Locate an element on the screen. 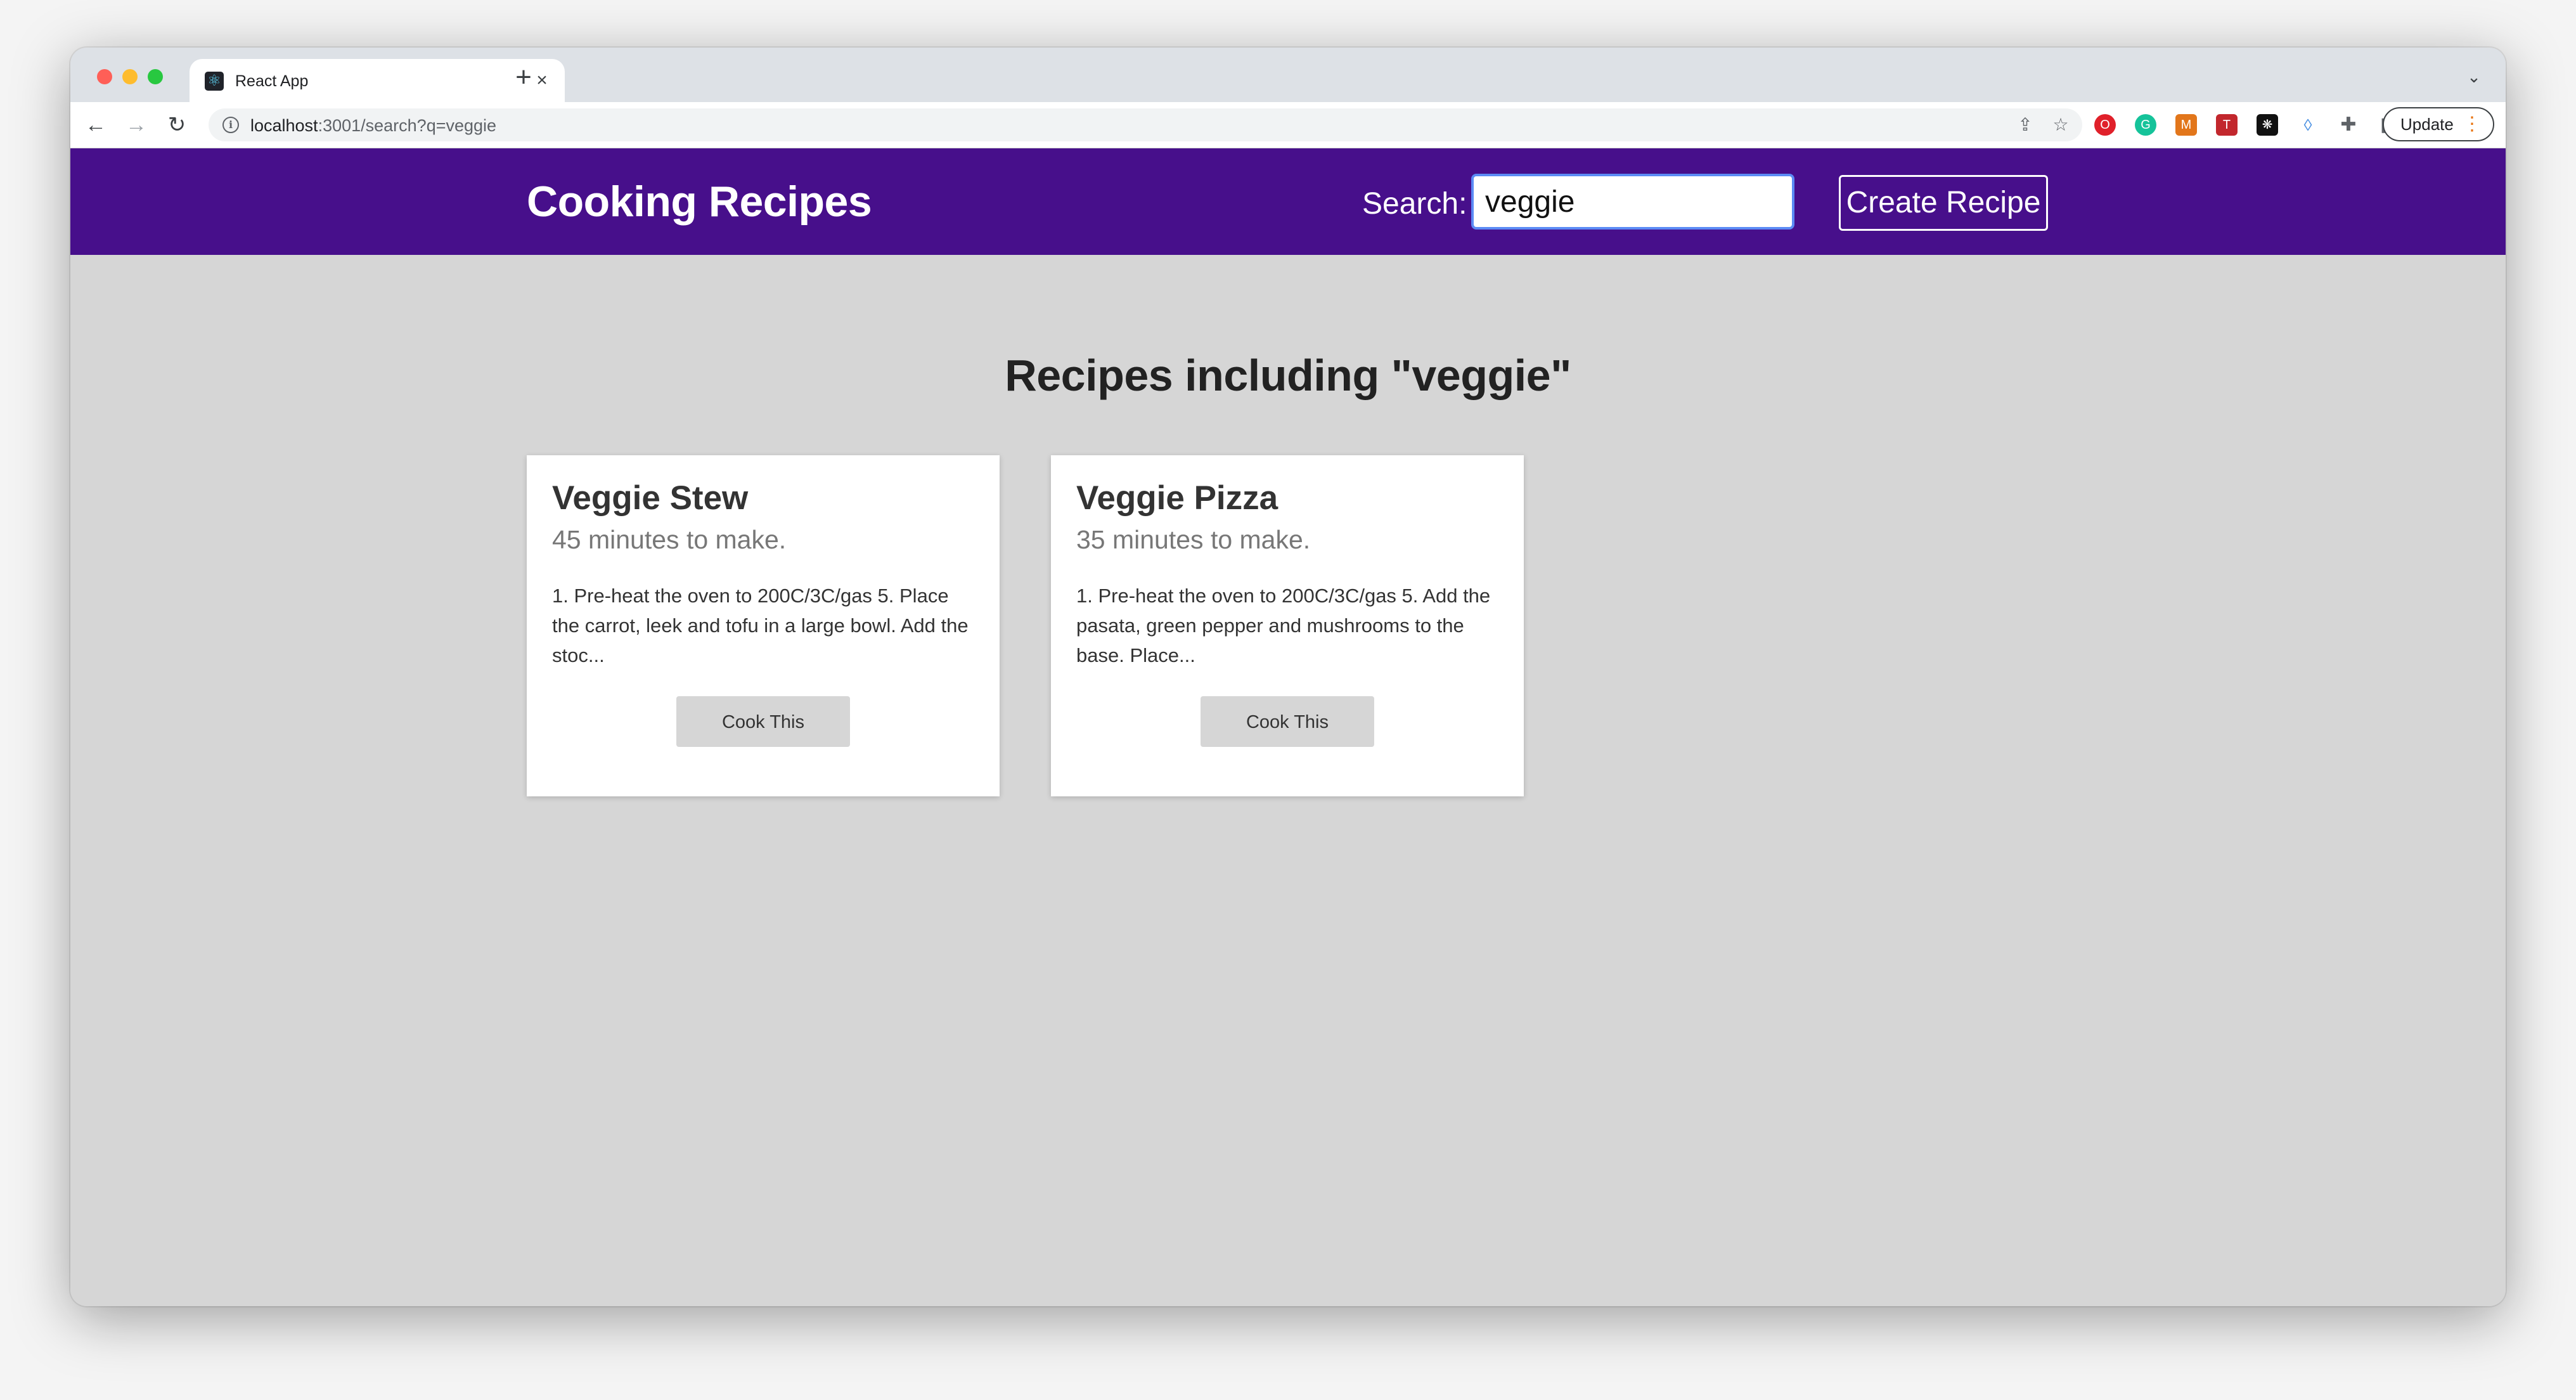 The width and height of the screenshot is (2576, 1400). chevron-down-icon: ⌄ is located at coordinates (2474, 76).